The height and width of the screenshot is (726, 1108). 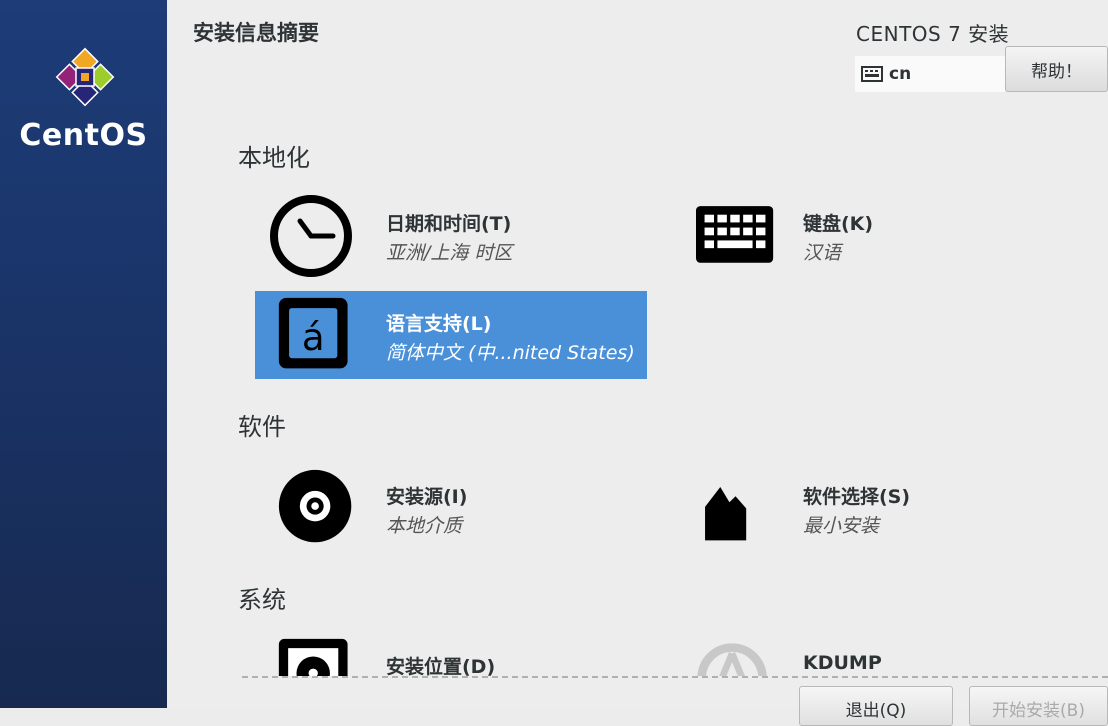 What do you see at coordinates (311, 236) in the screenshot?
I see `clock-icon` at bounding box center [311, 236].